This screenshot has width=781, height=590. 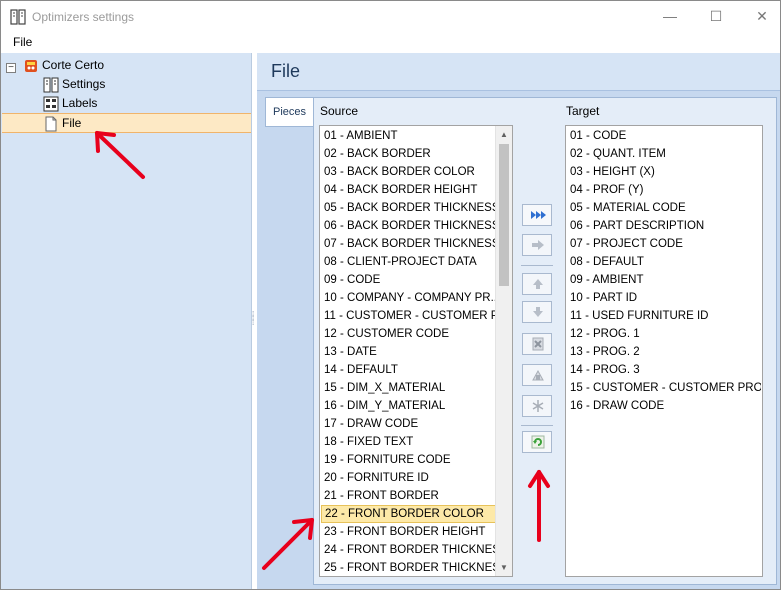 I want to click on refresh-button, so click(x=537, y=442).